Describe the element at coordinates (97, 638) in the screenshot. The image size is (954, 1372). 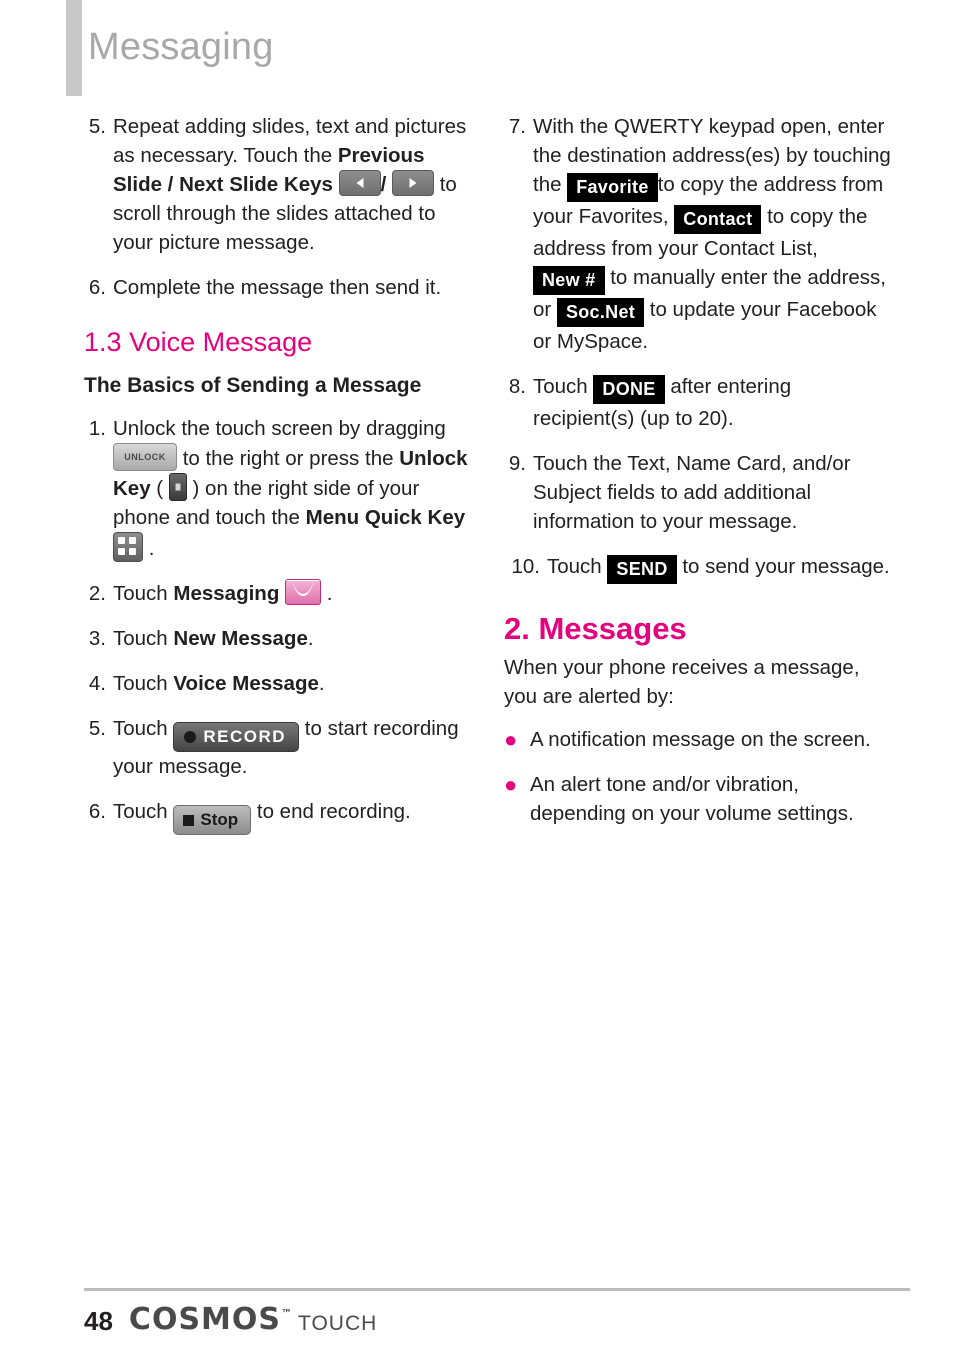
I see `list-number: 3.` at that location.